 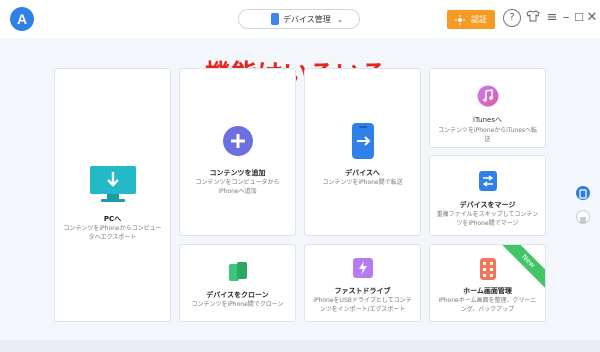 What do you see at coordinates (237, 187) in the screenshot?
I see `card-add-desc: コンテンツをコンピュータからiPhoneへ追加` at bounding box center [237, 187].